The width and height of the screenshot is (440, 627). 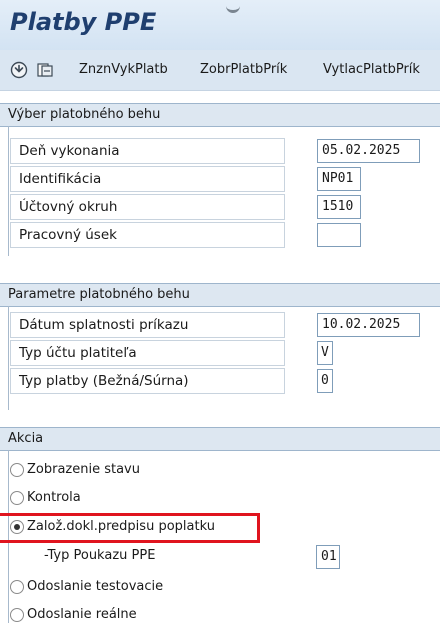 I want to click on field-label: Pracovný úsek, so click(x=147, y=235).